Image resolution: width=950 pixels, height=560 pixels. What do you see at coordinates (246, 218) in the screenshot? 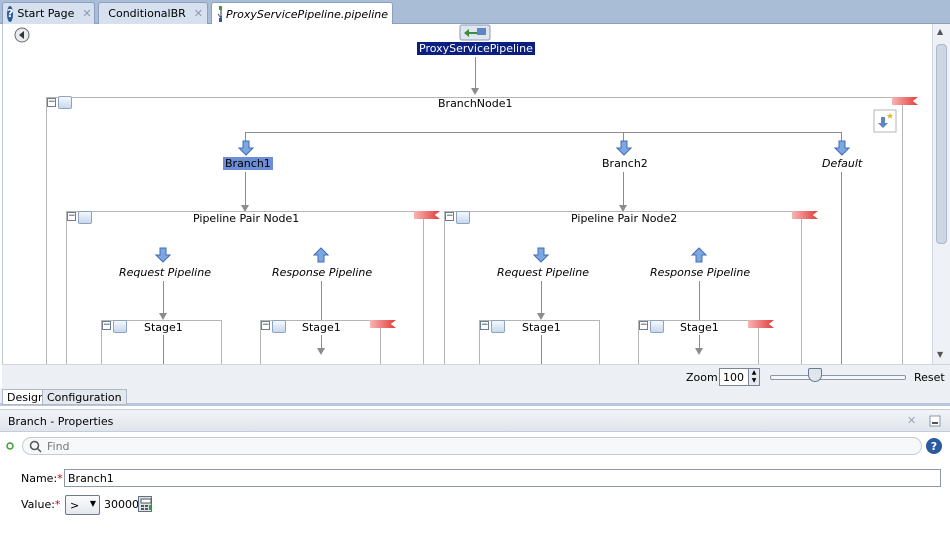
I see `pipeline-pair-node1-label: Pipeline Pair Node1` at bounding box center [246, 218].